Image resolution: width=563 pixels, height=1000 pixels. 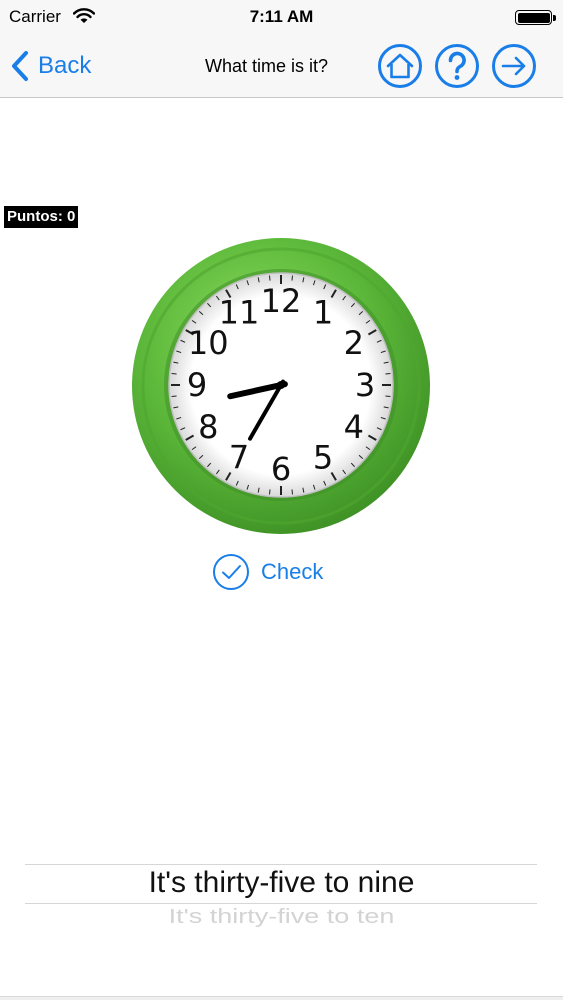 I want to click on home-button, so click(x=400, y=66).